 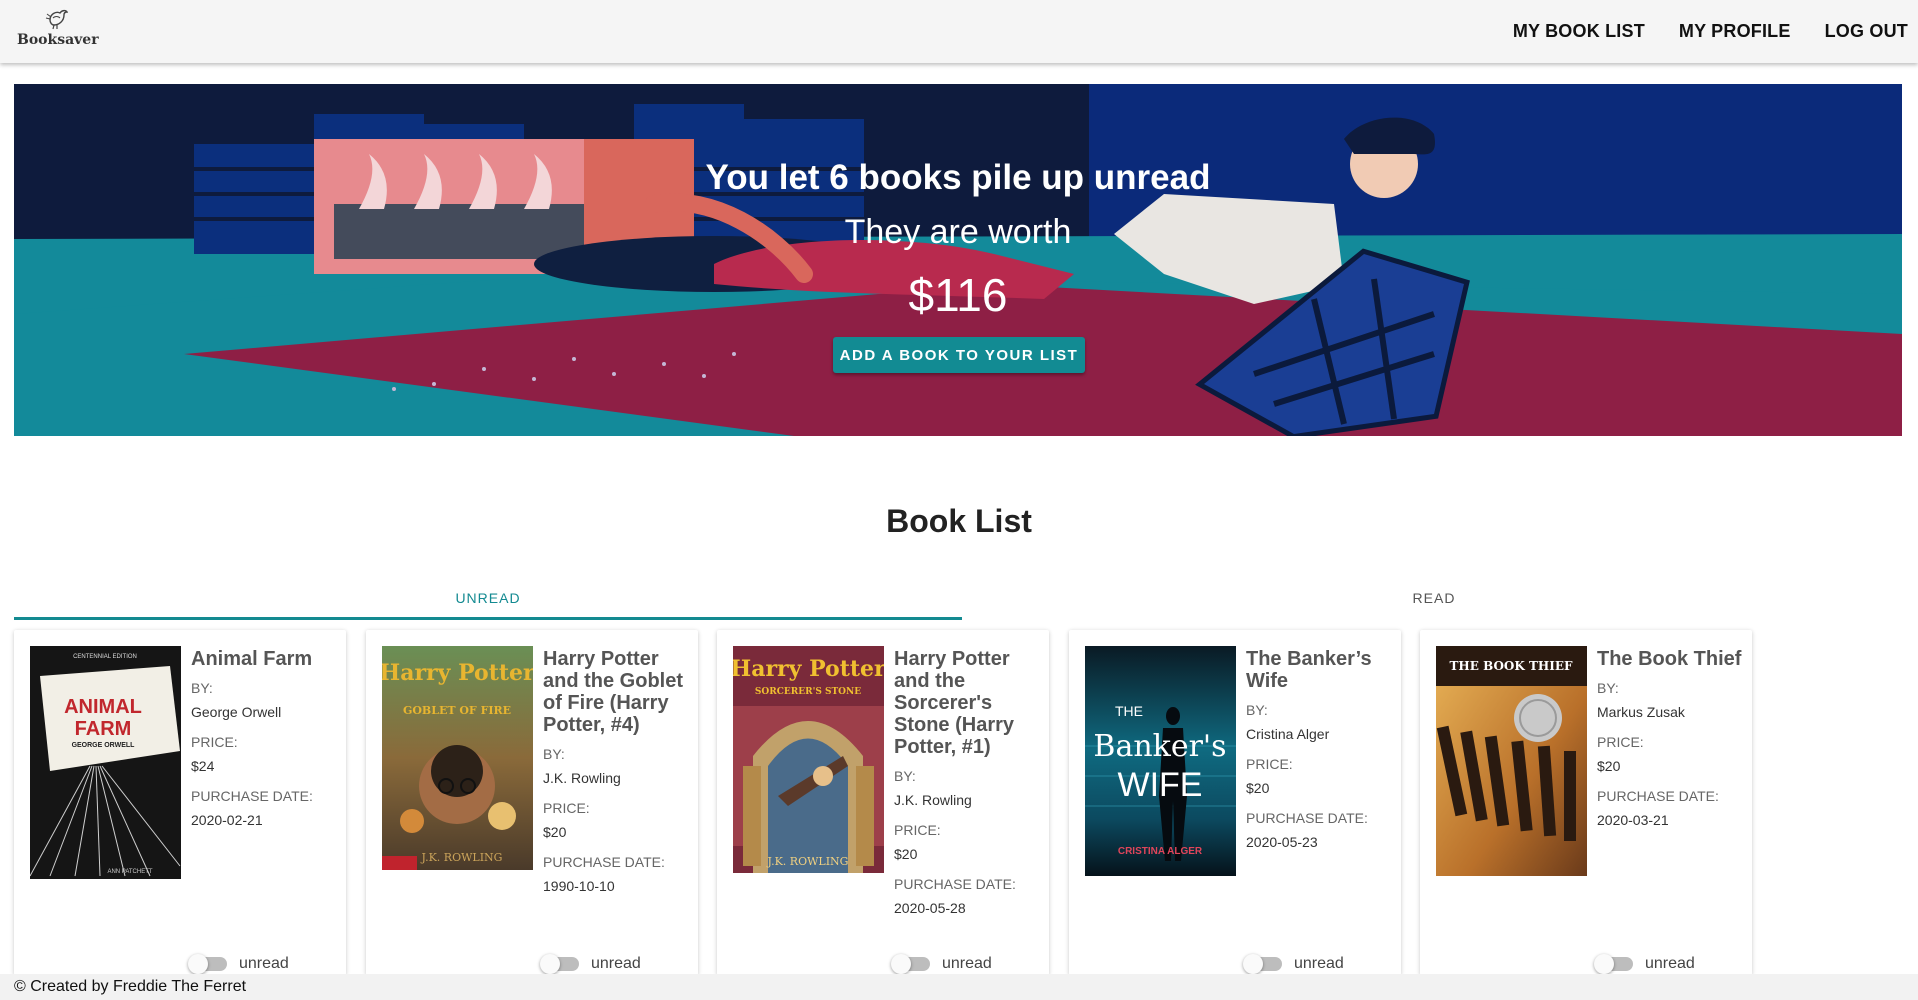 I want to click on book-tabs: UNREAD READ, so click(x=958, y=600).